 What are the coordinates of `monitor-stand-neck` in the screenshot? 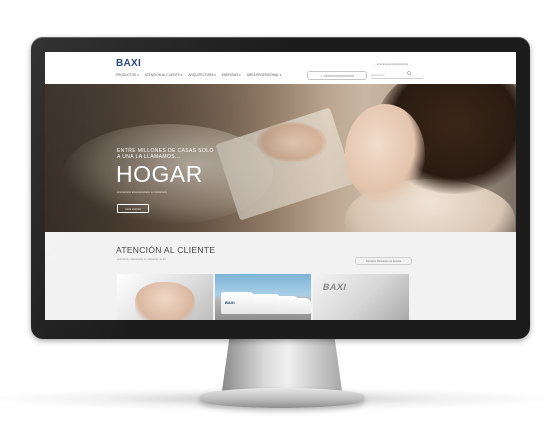 It's located at (282, 365).